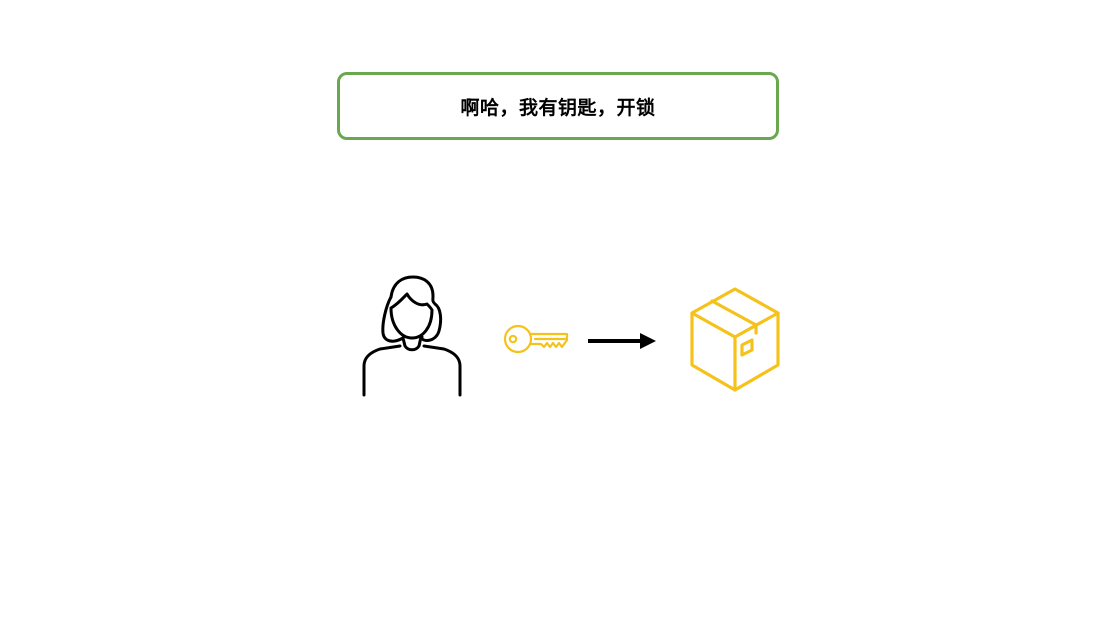 The width and height of the screenshot is (1120, 630). What do you see at coordinates (412, 336) in the screenshot?
I see `woman-person-icon` at bounding box center [412, 336].